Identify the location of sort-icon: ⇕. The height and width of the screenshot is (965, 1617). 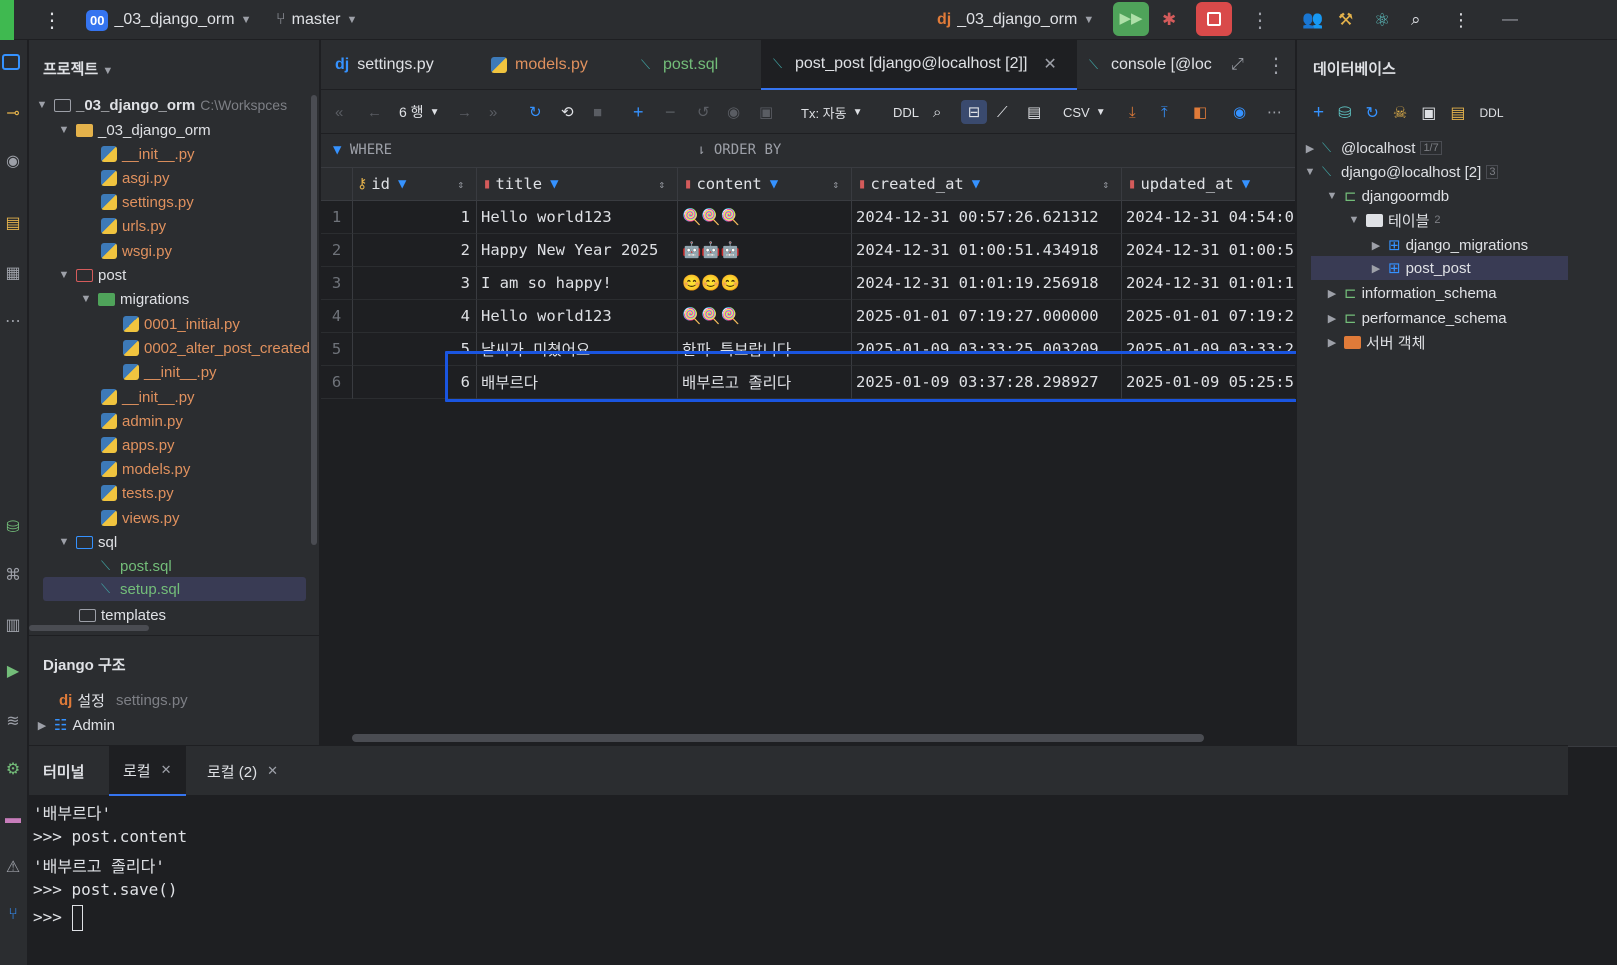
(661, 184).